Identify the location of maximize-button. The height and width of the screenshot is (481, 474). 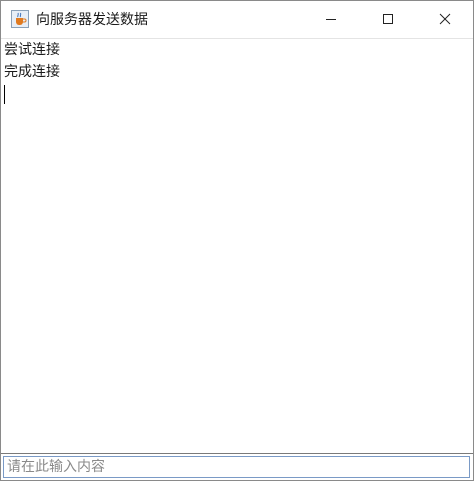
(387, 19).